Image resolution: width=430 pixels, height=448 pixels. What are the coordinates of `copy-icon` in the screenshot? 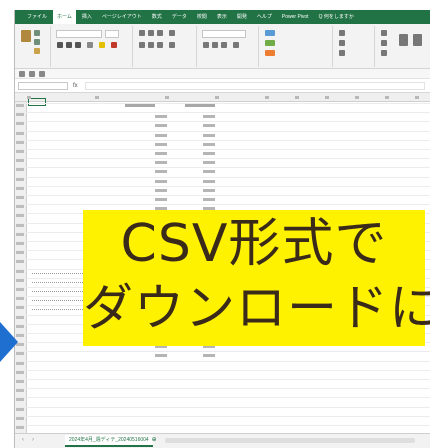 It's located at (37, 42).